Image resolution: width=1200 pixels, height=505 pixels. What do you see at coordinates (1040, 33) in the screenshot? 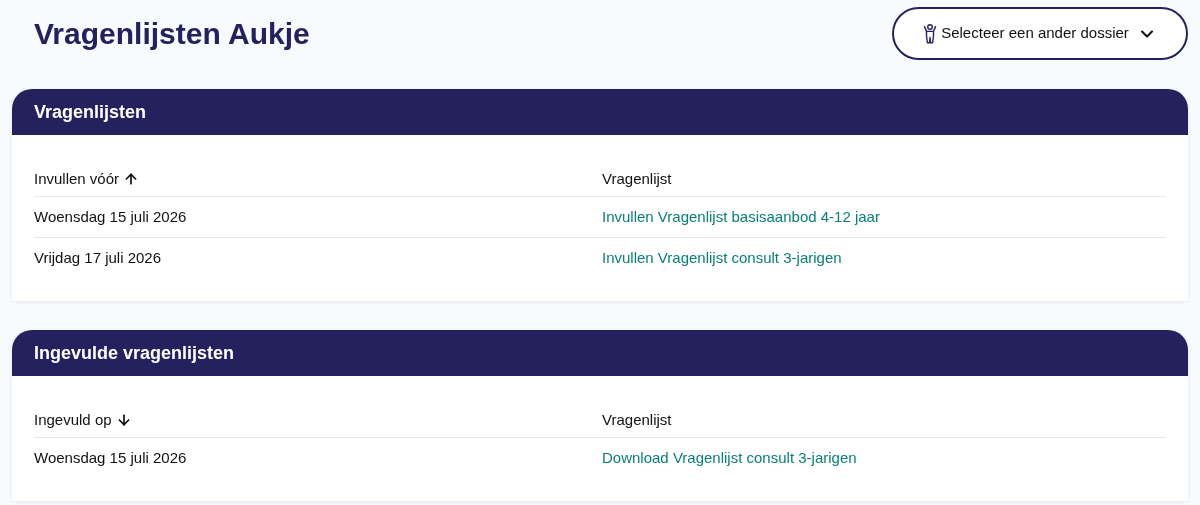
I see `dossier-select-button: Selecteer een ander dossier` at bounding box center [1040, 33].